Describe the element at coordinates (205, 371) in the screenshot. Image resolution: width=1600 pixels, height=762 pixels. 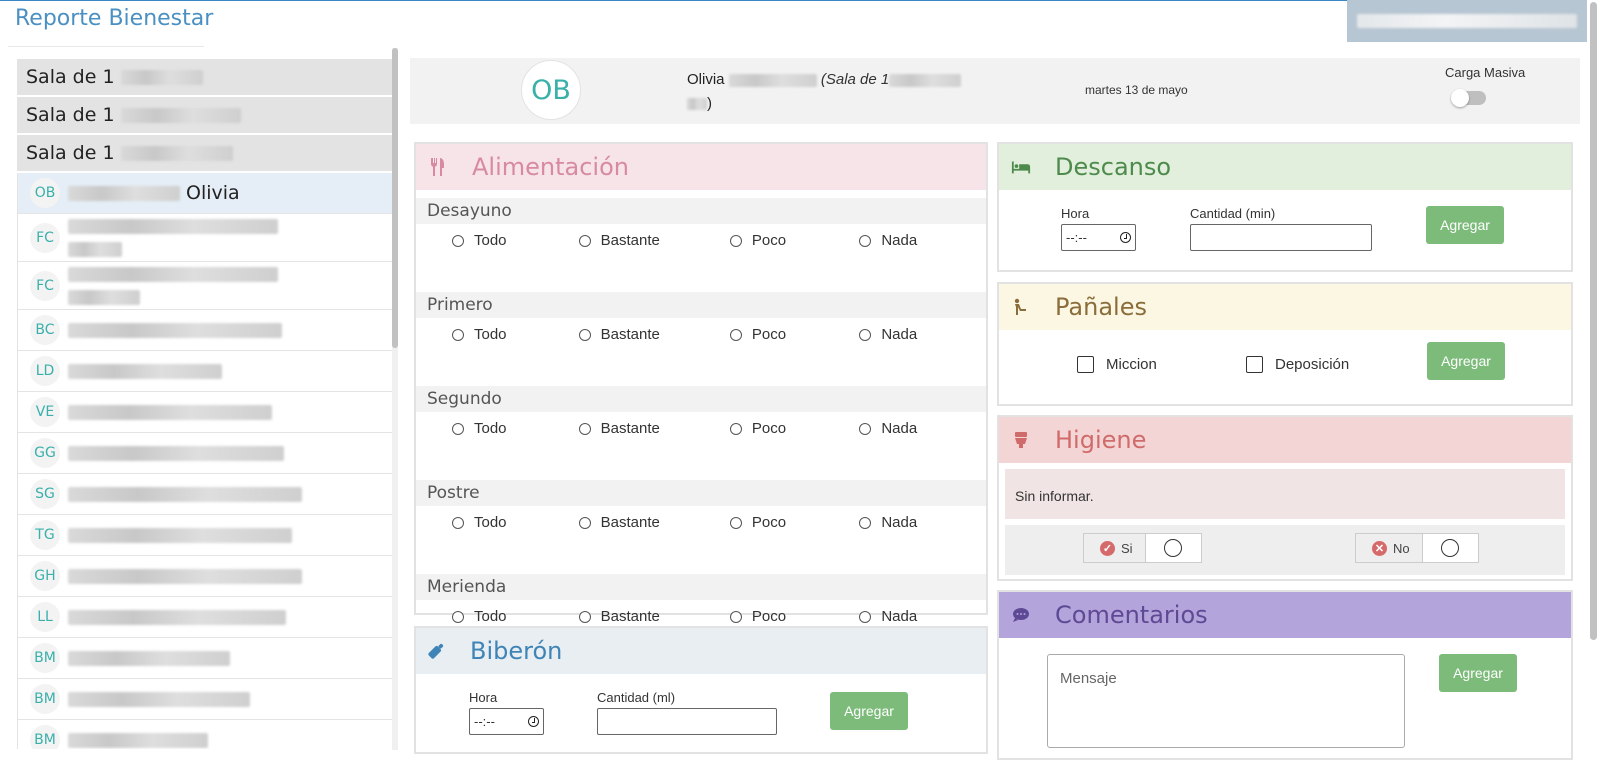
I see `child-item: LD` at that location.